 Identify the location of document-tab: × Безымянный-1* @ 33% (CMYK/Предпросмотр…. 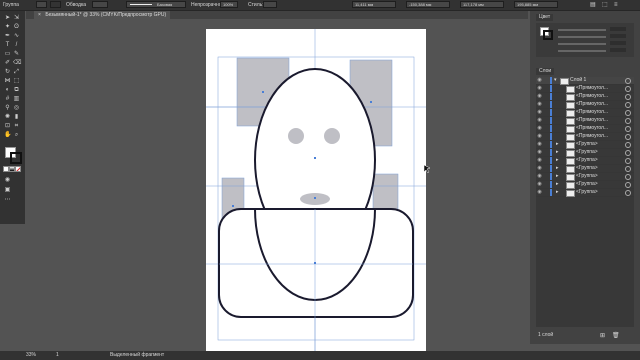
(102, 15).